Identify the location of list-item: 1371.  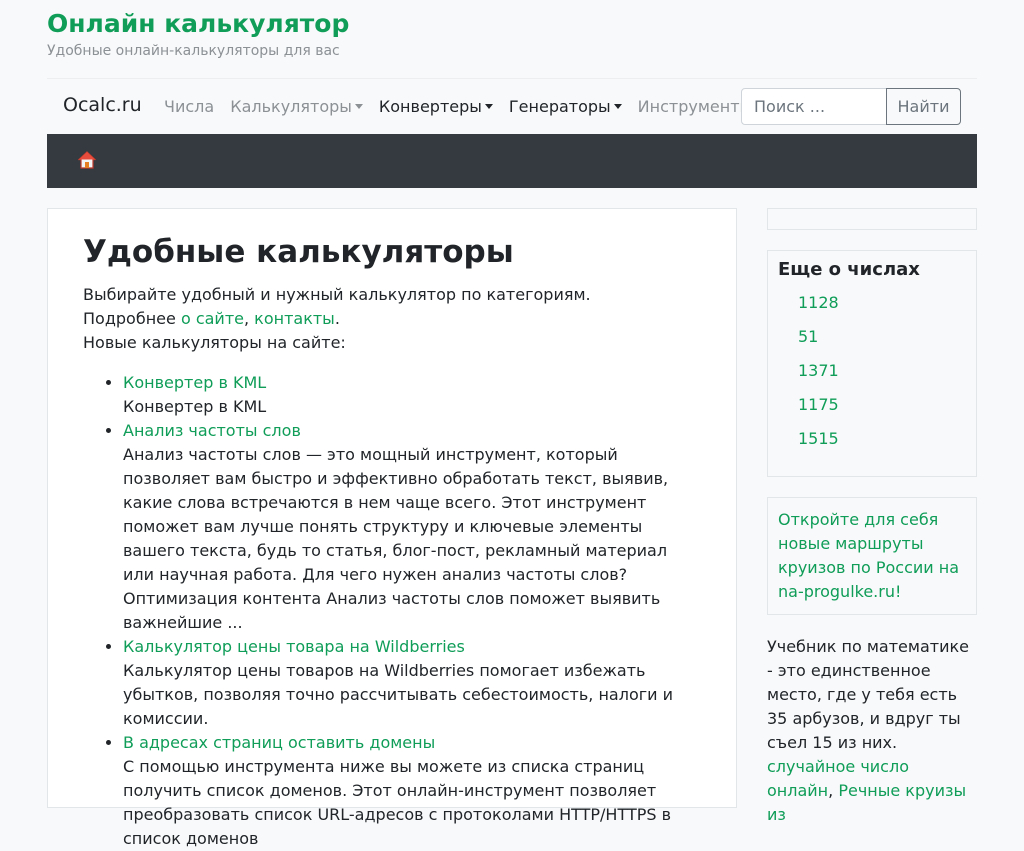
(818, 376).